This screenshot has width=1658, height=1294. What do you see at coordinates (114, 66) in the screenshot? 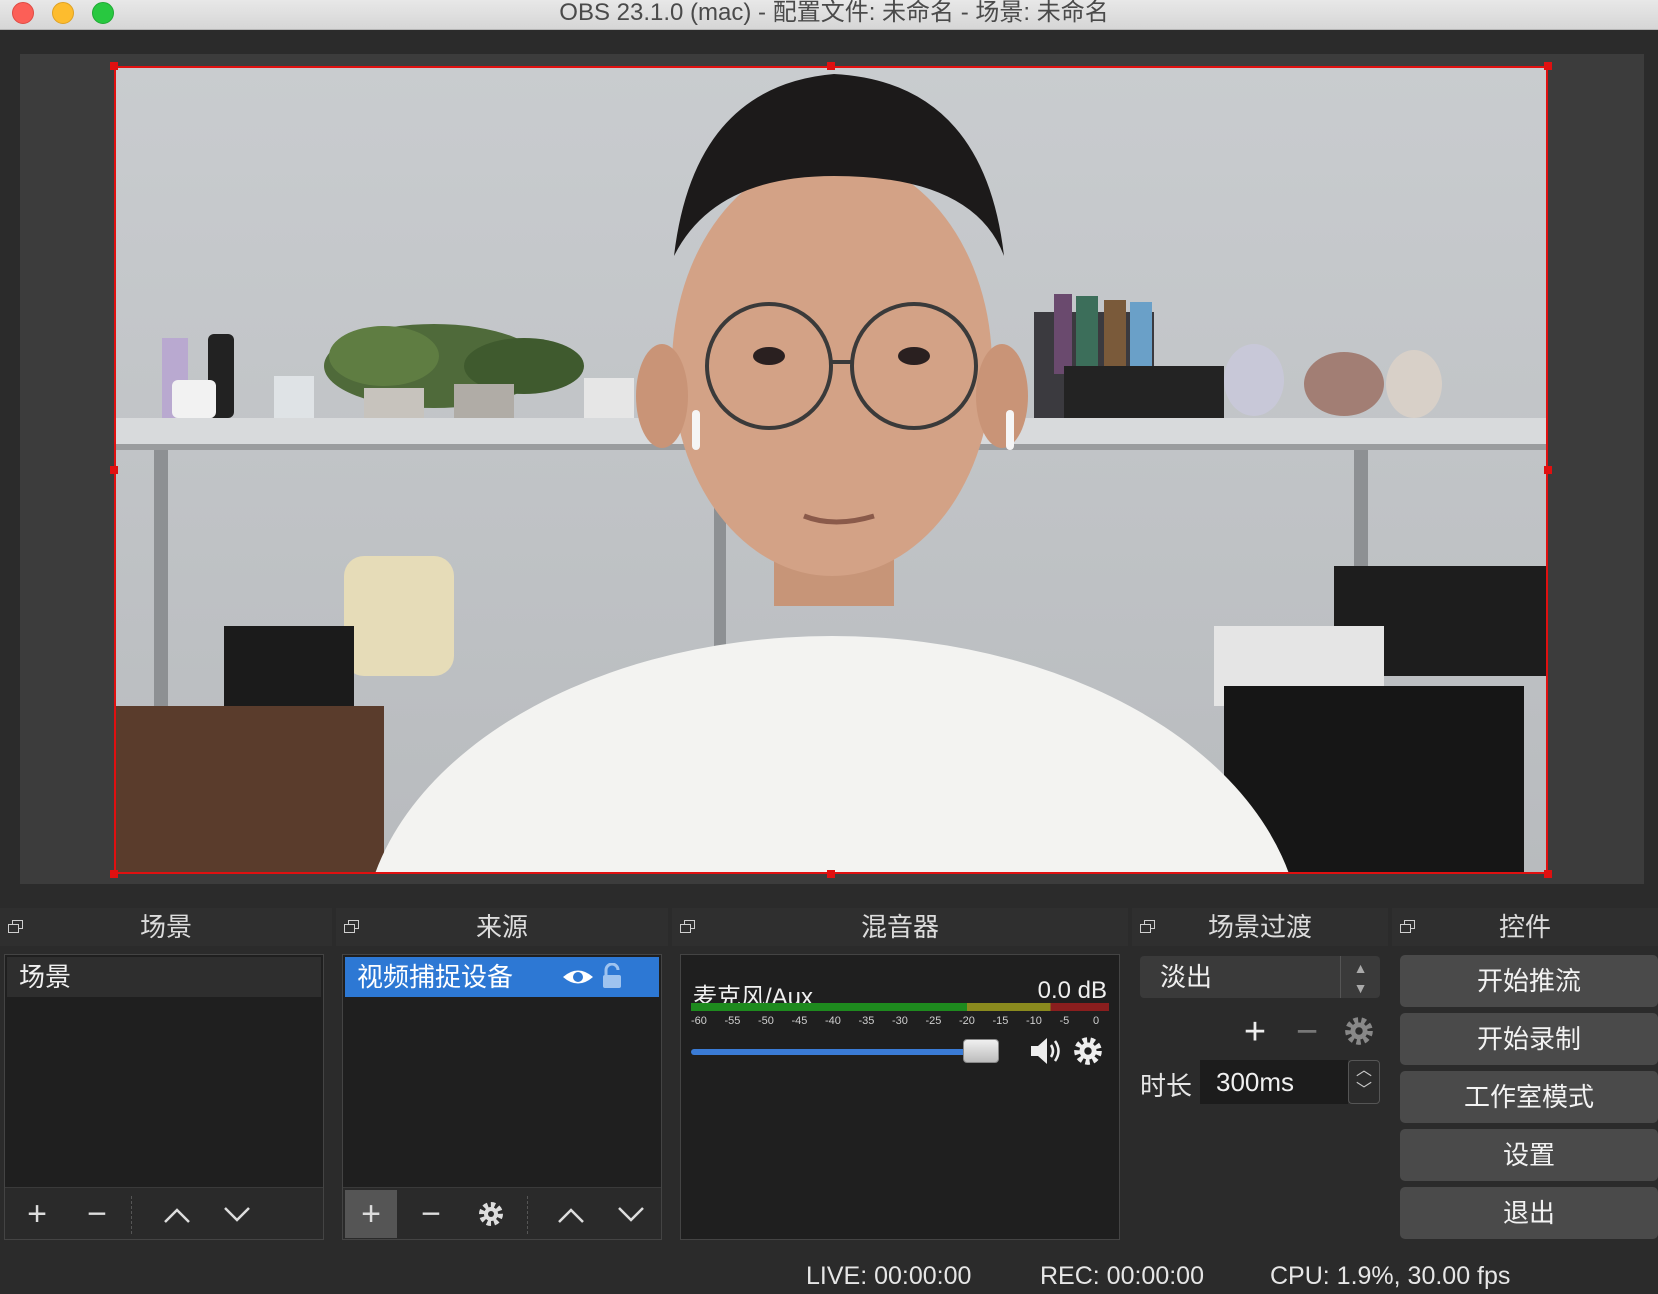
I see `resize-handle-top-left` at bounding box center [114, 66].